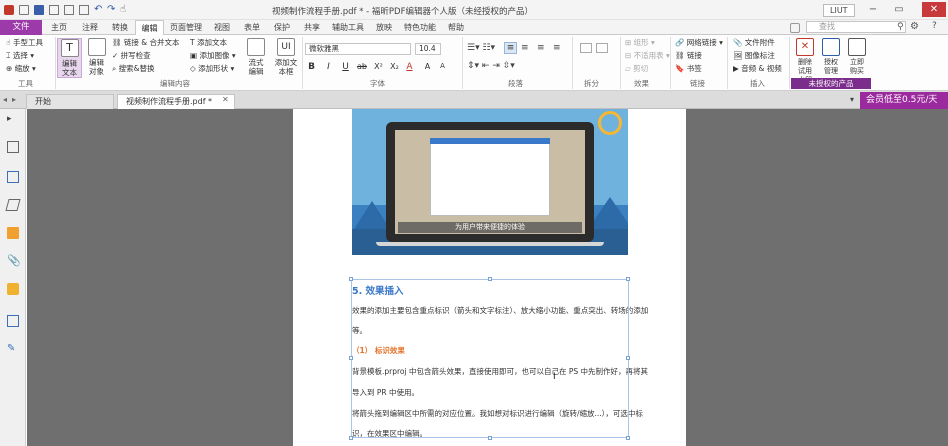 This screenshot has width=948, height=446. I want to click on sidebar-expand-icon: ▸, so click(13, 119).